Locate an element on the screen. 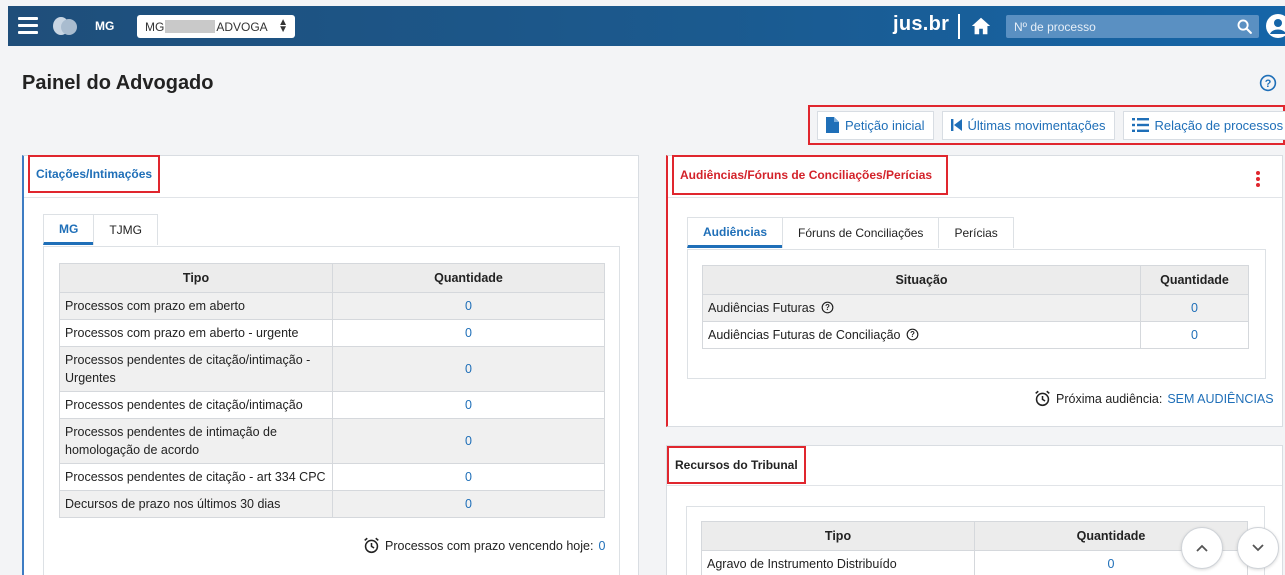 This screenshot has height=575, width=1285. table-row: Processos com prazo em aberto - urgente 0 is located at coordinates (332, 333).